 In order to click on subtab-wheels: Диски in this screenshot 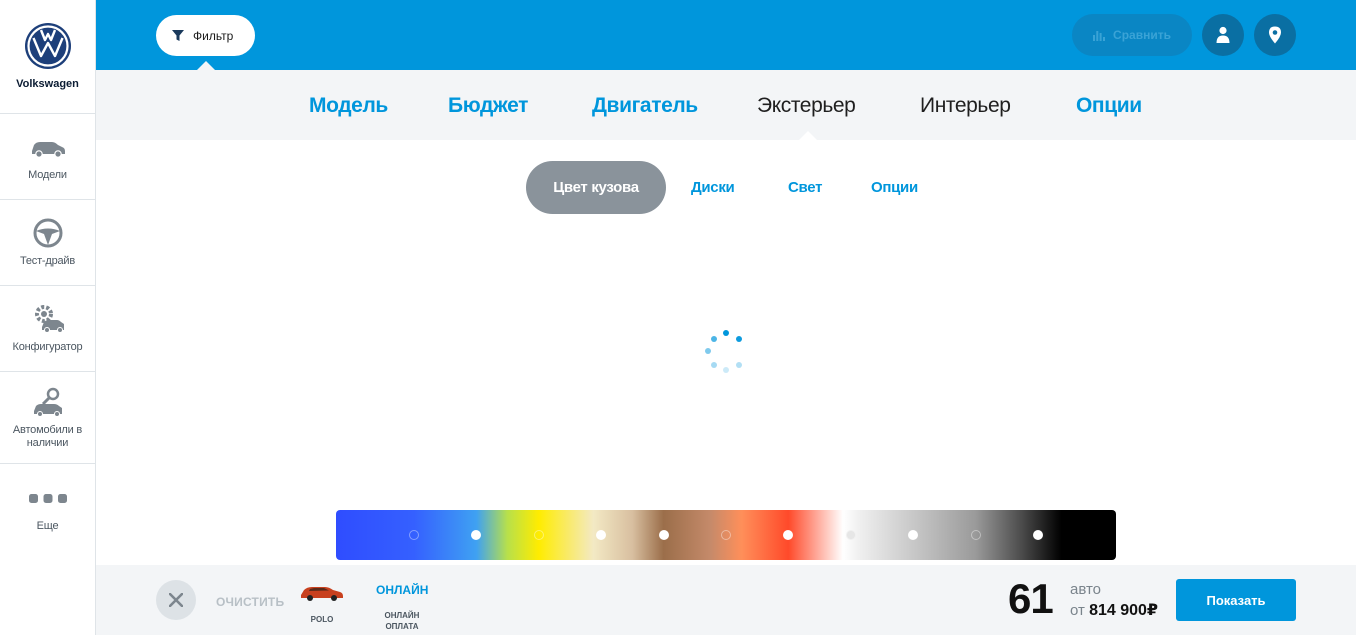, I will do `click(713, 187)`.